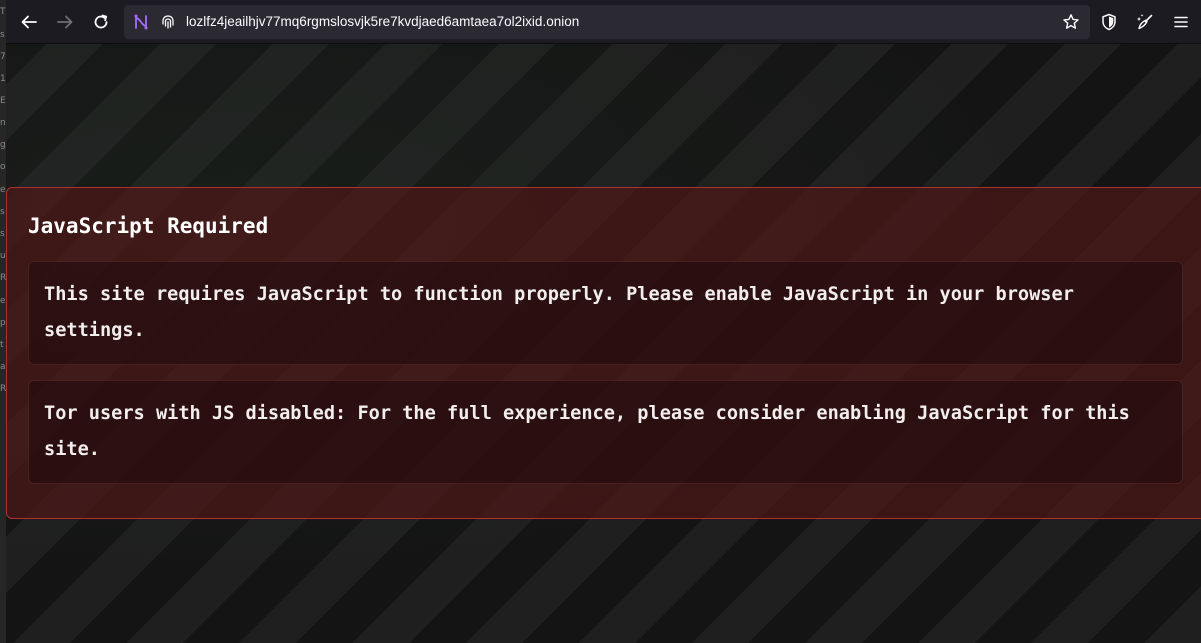  What do you see at coordinates (2, 345) in the screenshot?
I see `edge-char: t` at bounding box center [2, 345].